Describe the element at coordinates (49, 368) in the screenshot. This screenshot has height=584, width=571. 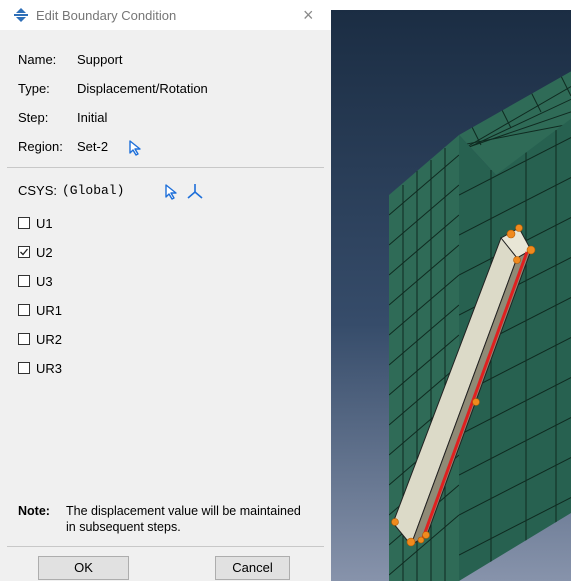
I see `checkbox-label: UR3` at that location.